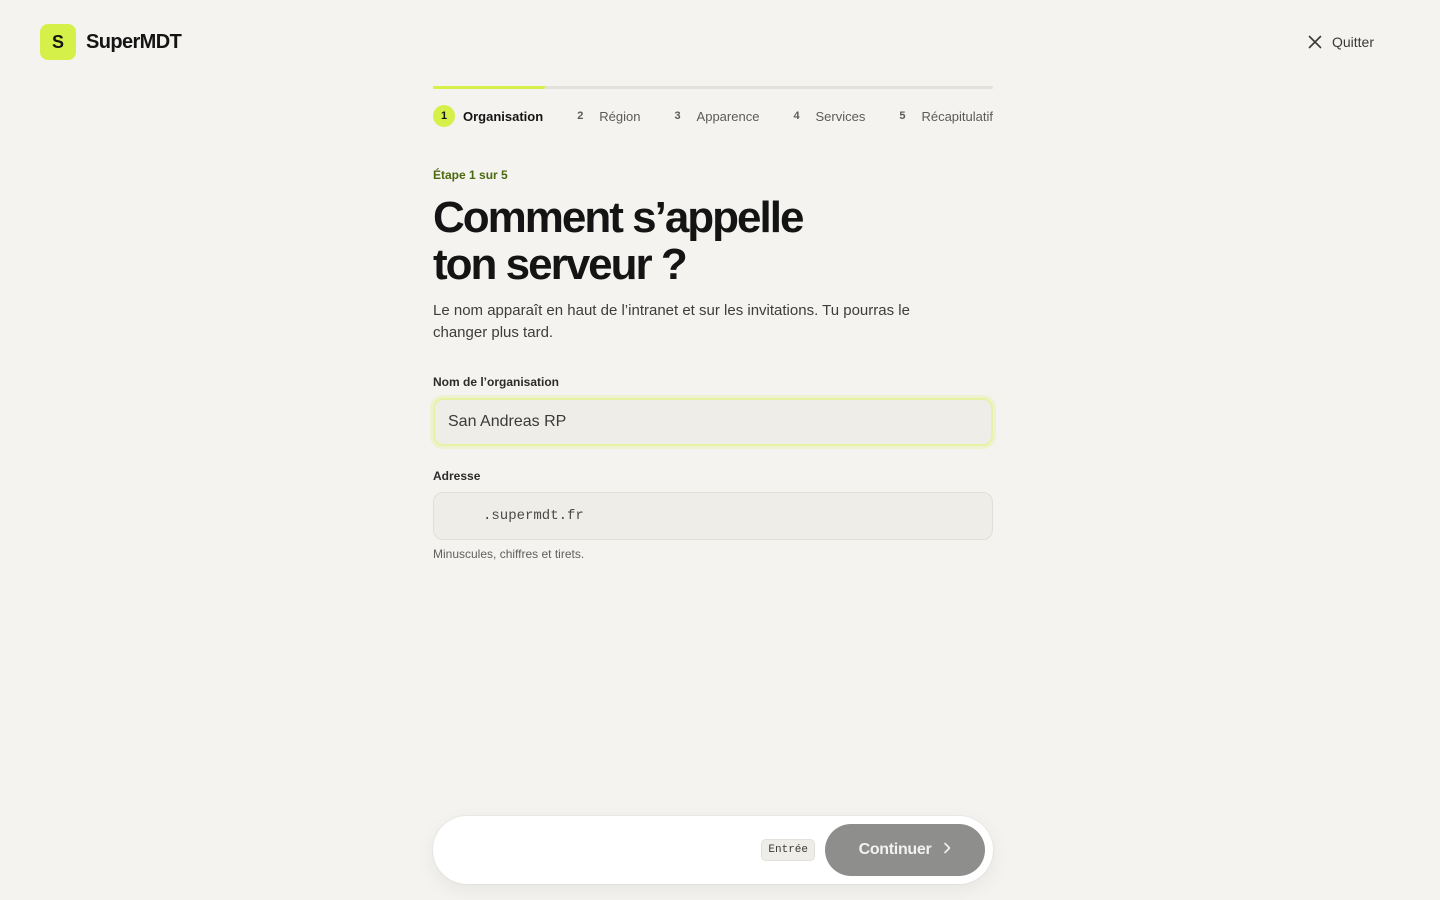  I want to click on step-label: Organisation, so click(503, 116).